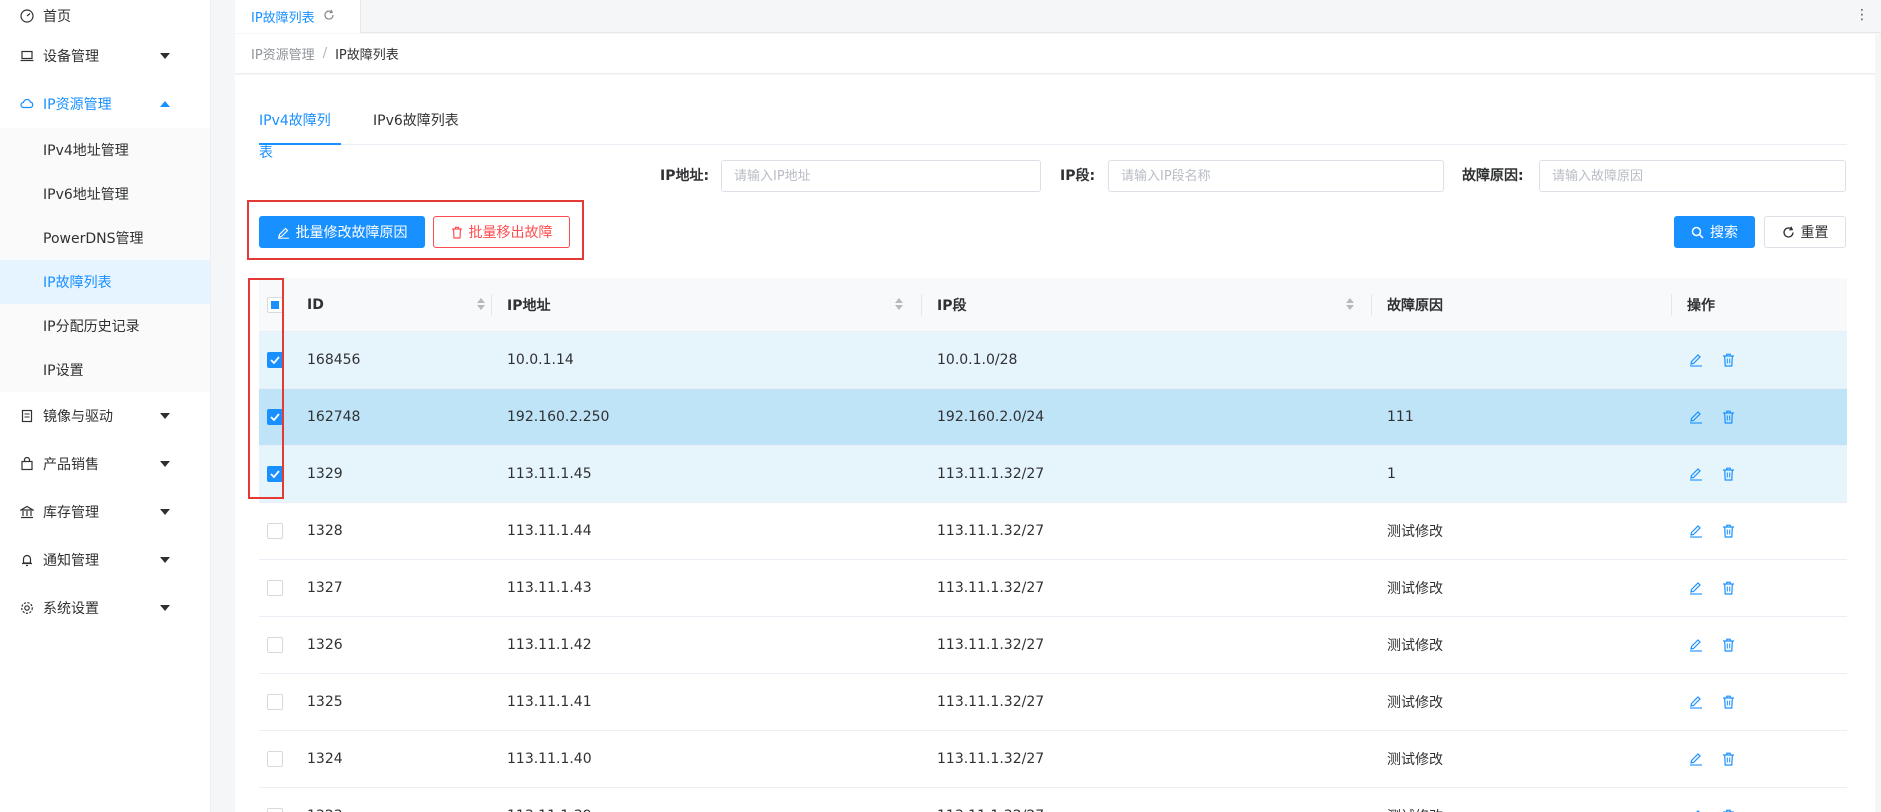  I want to click on batch-remove-fault-button: 批量移出故障, so click(501, 232).